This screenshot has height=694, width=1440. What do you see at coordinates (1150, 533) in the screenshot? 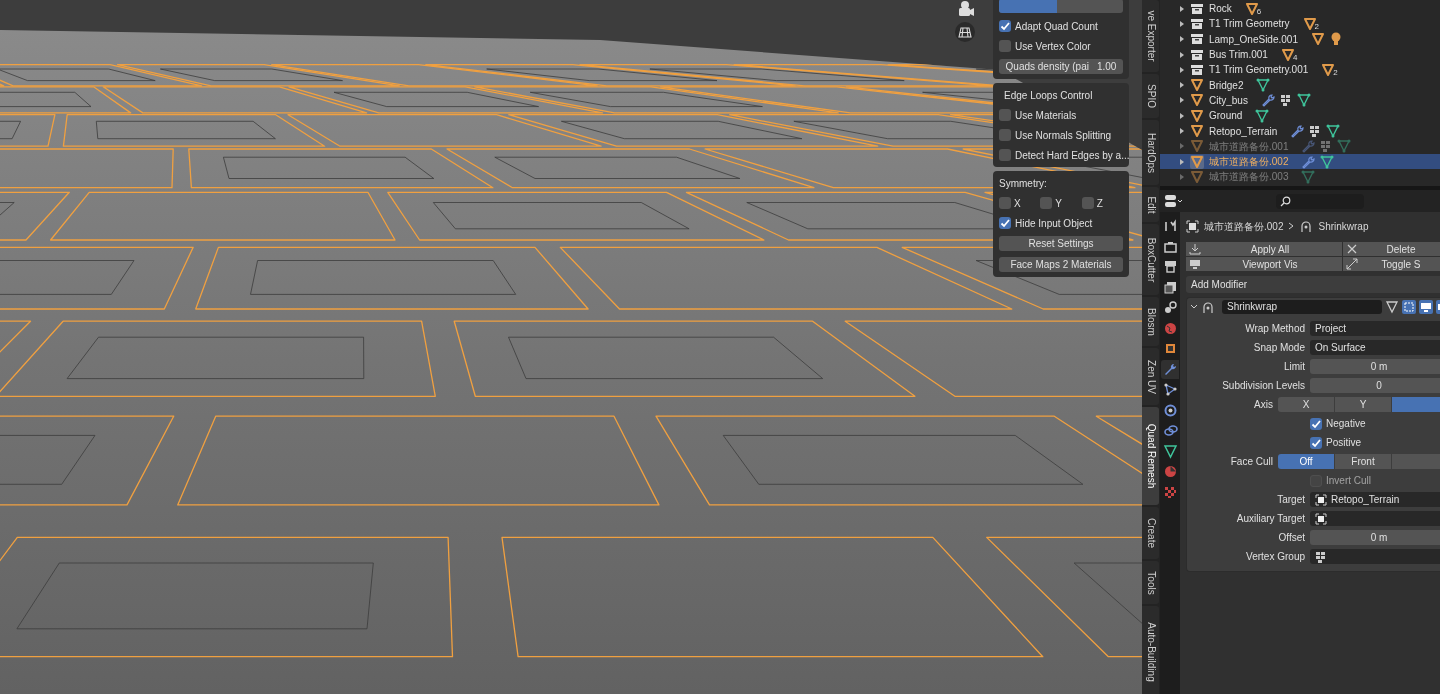
I see `sidebar-tab: Create` at bounding box center [1150, 533].